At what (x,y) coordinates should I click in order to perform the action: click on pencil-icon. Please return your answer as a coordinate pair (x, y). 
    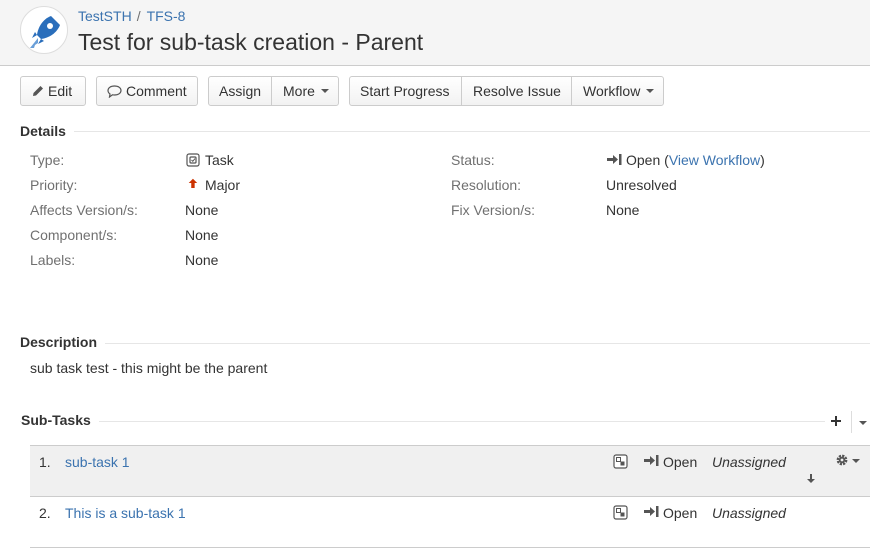
    Looking at the image, I should click on (38, 91).